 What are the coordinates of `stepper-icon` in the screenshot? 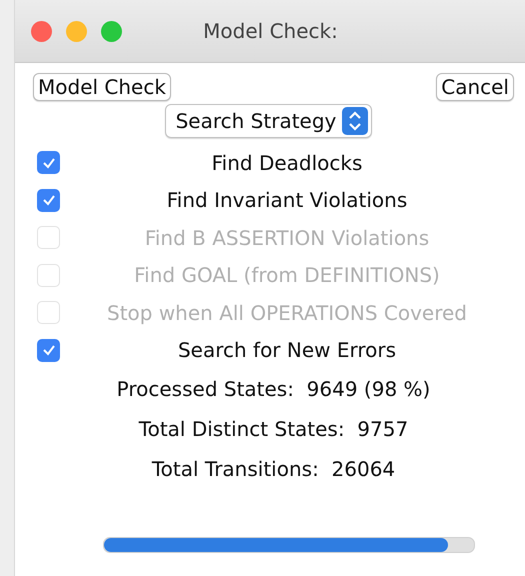 It's located at (355, 121).